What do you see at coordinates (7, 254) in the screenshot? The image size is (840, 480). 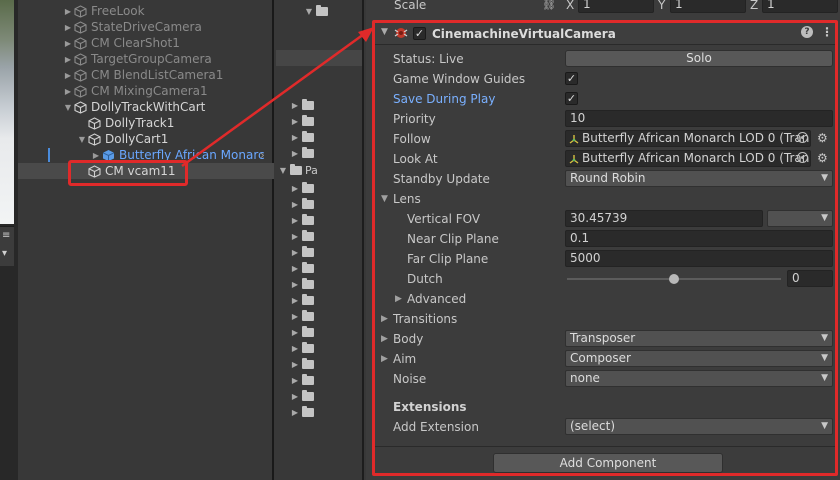 I see `scene-tool-dropdown-icon: ▾` at bounding box center [7, 254].